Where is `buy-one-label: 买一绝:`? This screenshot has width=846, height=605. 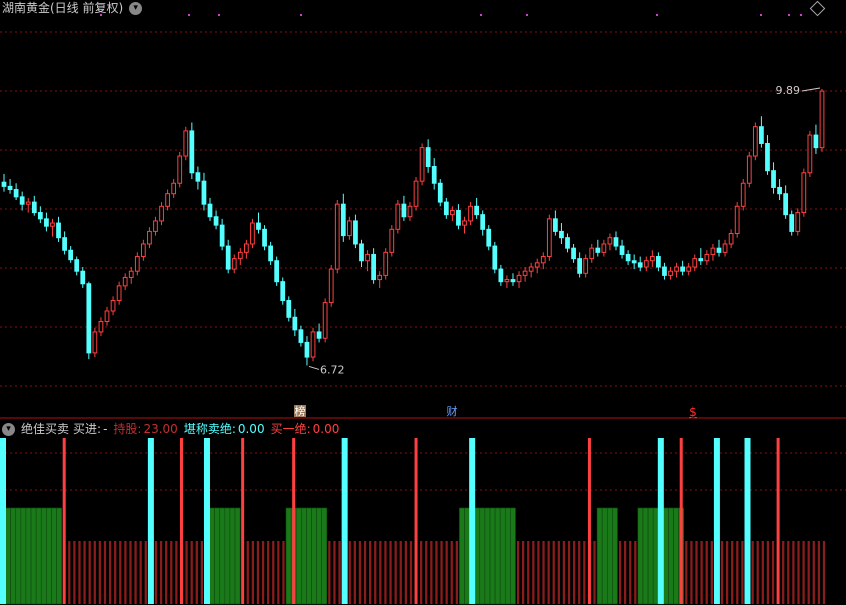
buy-one-label: 买一绝: is located at coordinates (290, 429).